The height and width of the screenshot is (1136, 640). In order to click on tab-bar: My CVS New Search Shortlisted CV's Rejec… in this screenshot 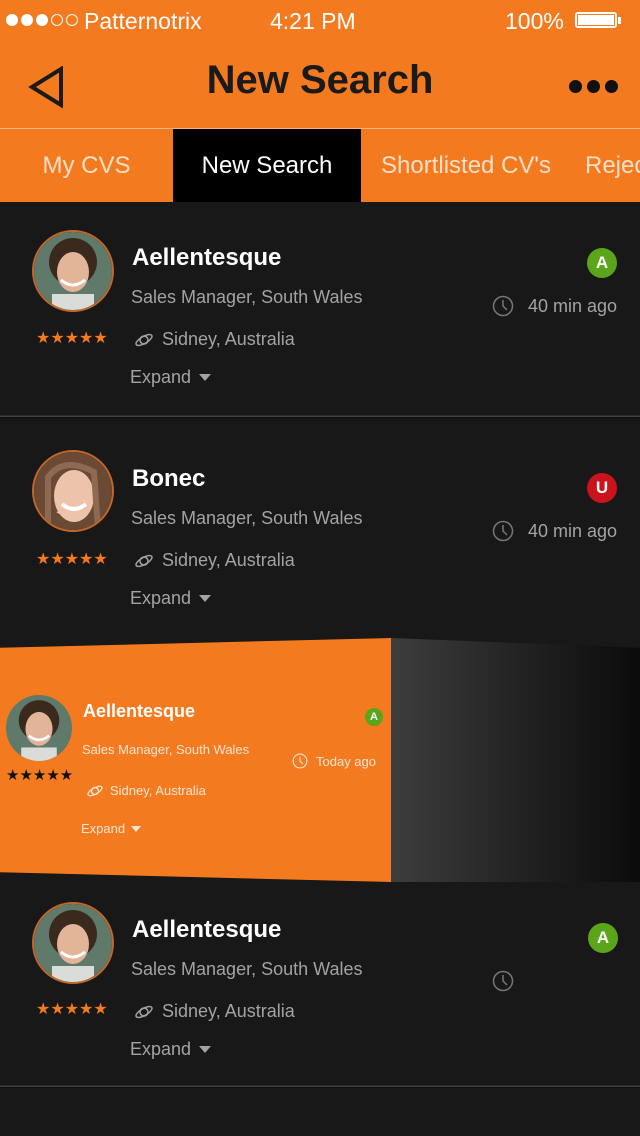, I will do `click(320, 165)`.